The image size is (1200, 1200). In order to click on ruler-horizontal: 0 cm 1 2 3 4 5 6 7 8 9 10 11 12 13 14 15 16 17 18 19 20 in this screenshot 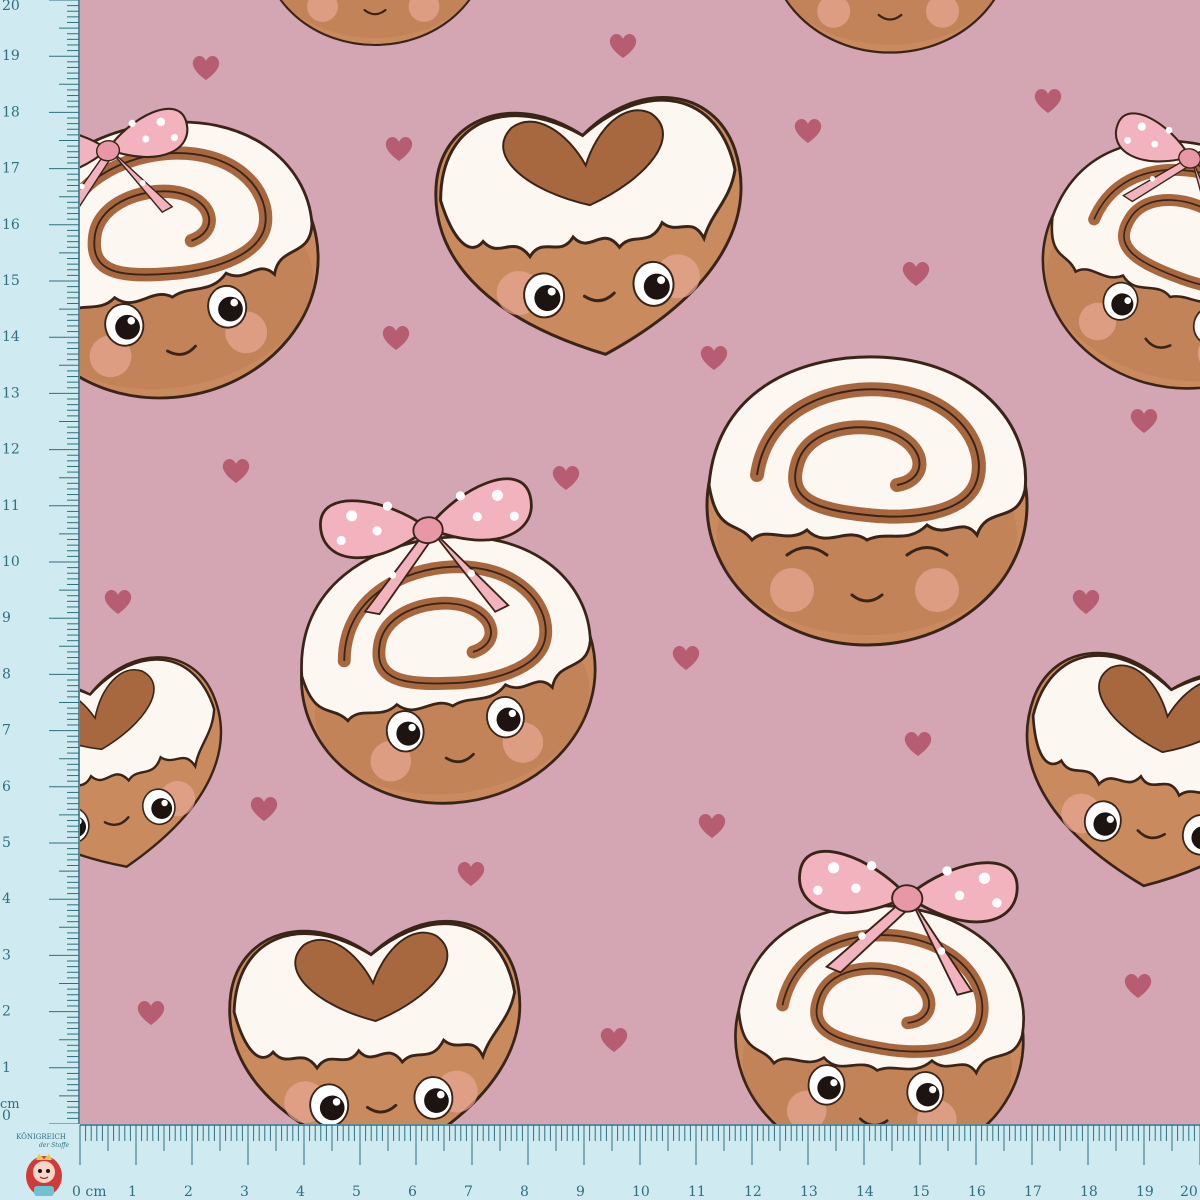, I will do `click(600, 1162)`.